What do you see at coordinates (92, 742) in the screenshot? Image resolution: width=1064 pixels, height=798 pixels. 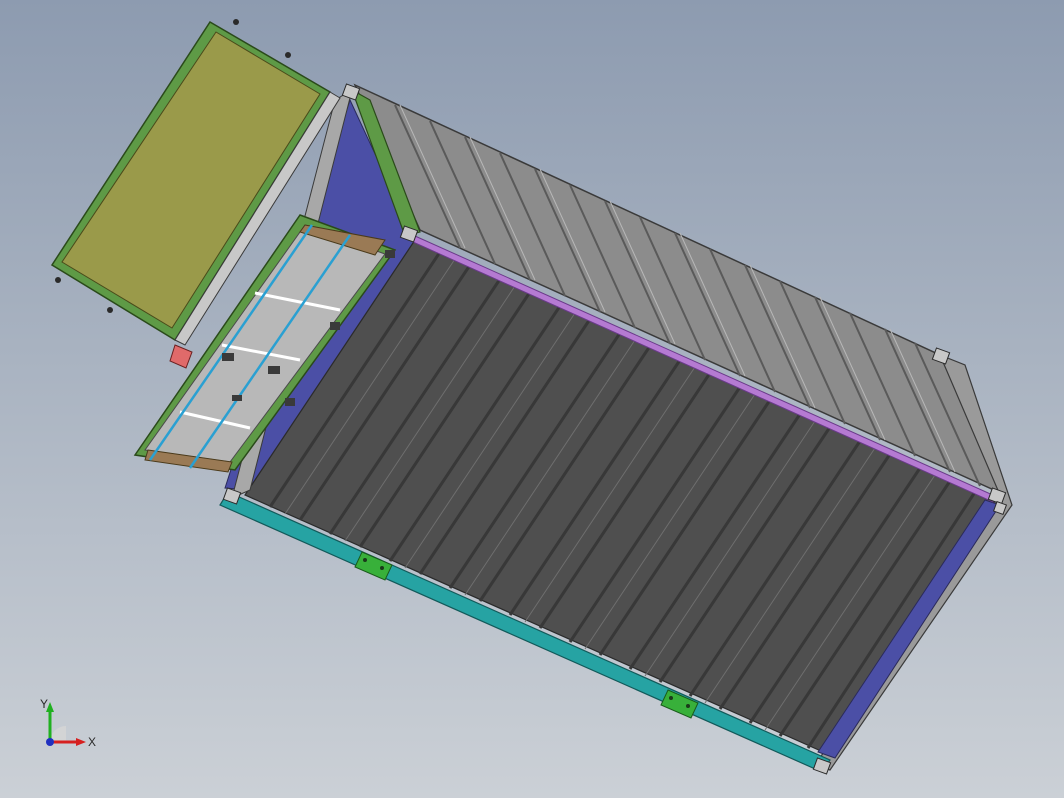 I see `triad-x-label: X` at bounding box center [92, 742].